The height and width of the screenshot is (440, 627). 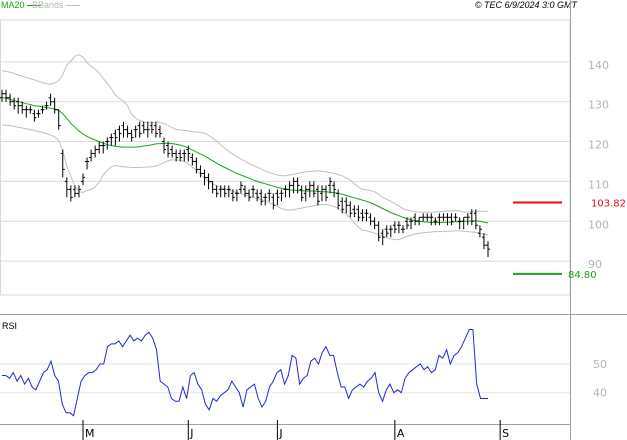 I want to click on x-tick-label: S, so click(x=505, y=433).